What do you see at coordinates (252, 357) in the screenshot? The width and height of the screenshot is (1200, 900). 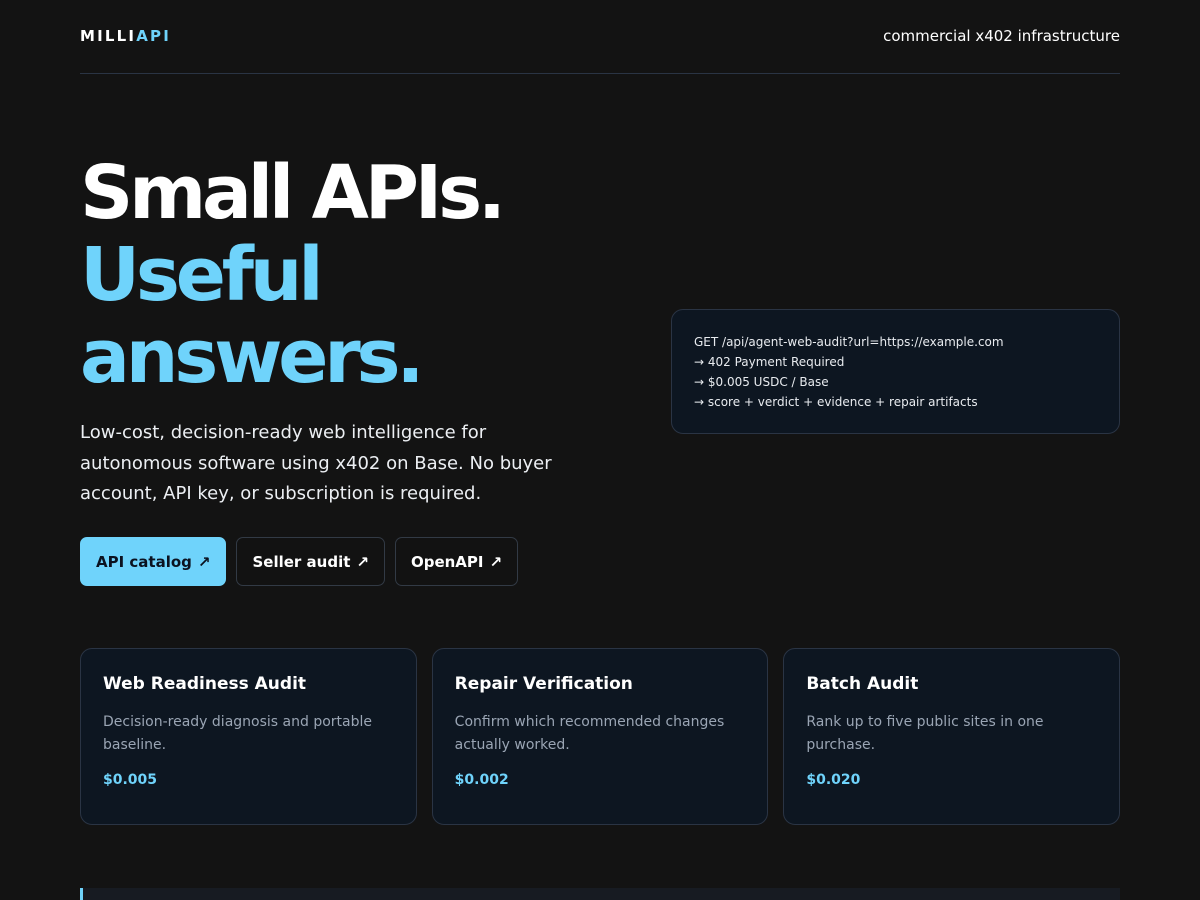 I see `hero-title-line-3: answers.` at bounding box center [252, 357].